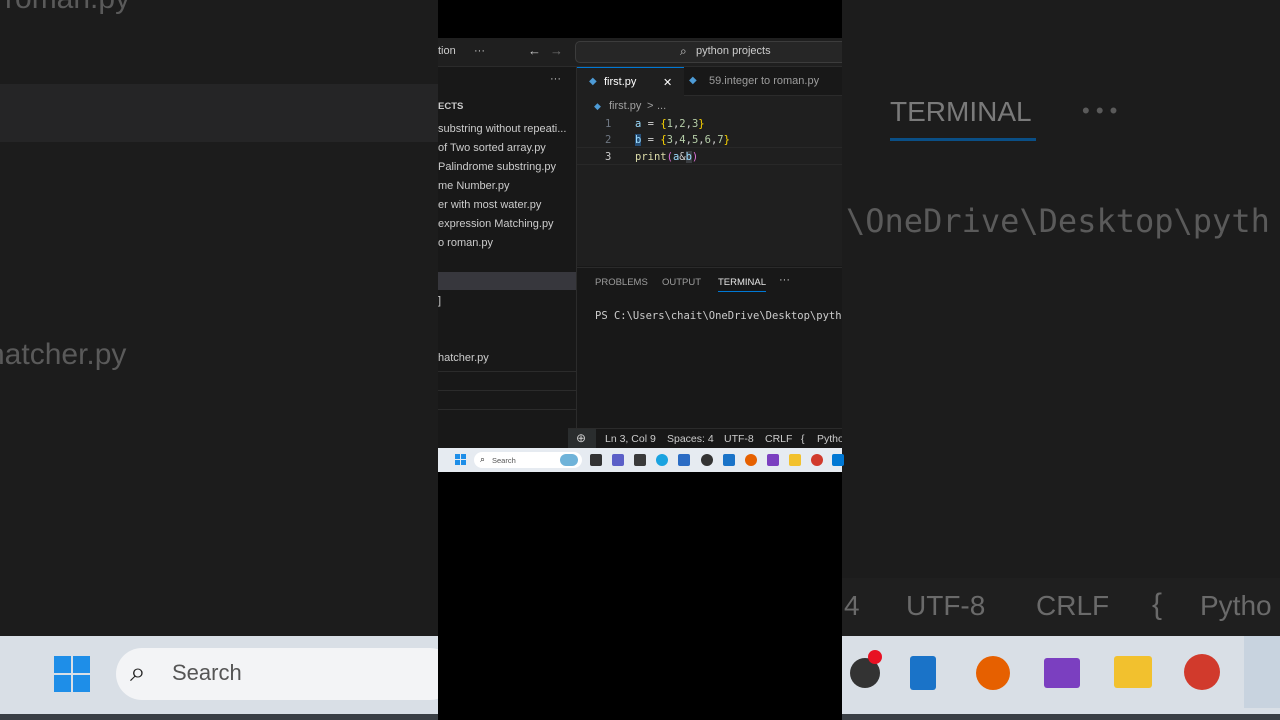  I want to click on tab-first-py: ◆ first.py ✕, so click(630, 81).